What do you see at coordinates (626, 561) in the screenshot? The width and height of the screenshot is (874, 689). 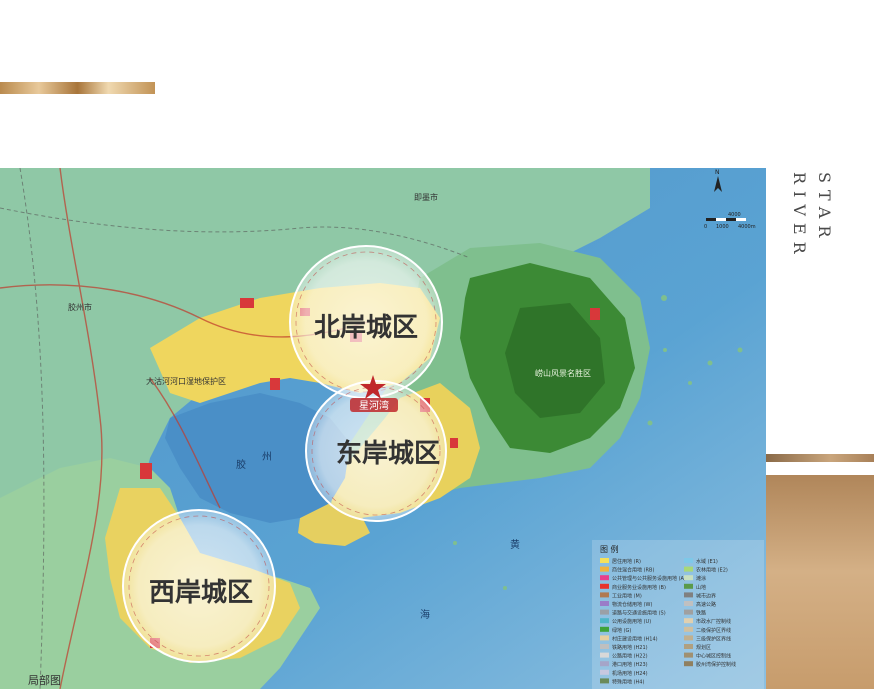 I see `legend-item-label: 居住用地 (R)` at bounding box center [626, 561].